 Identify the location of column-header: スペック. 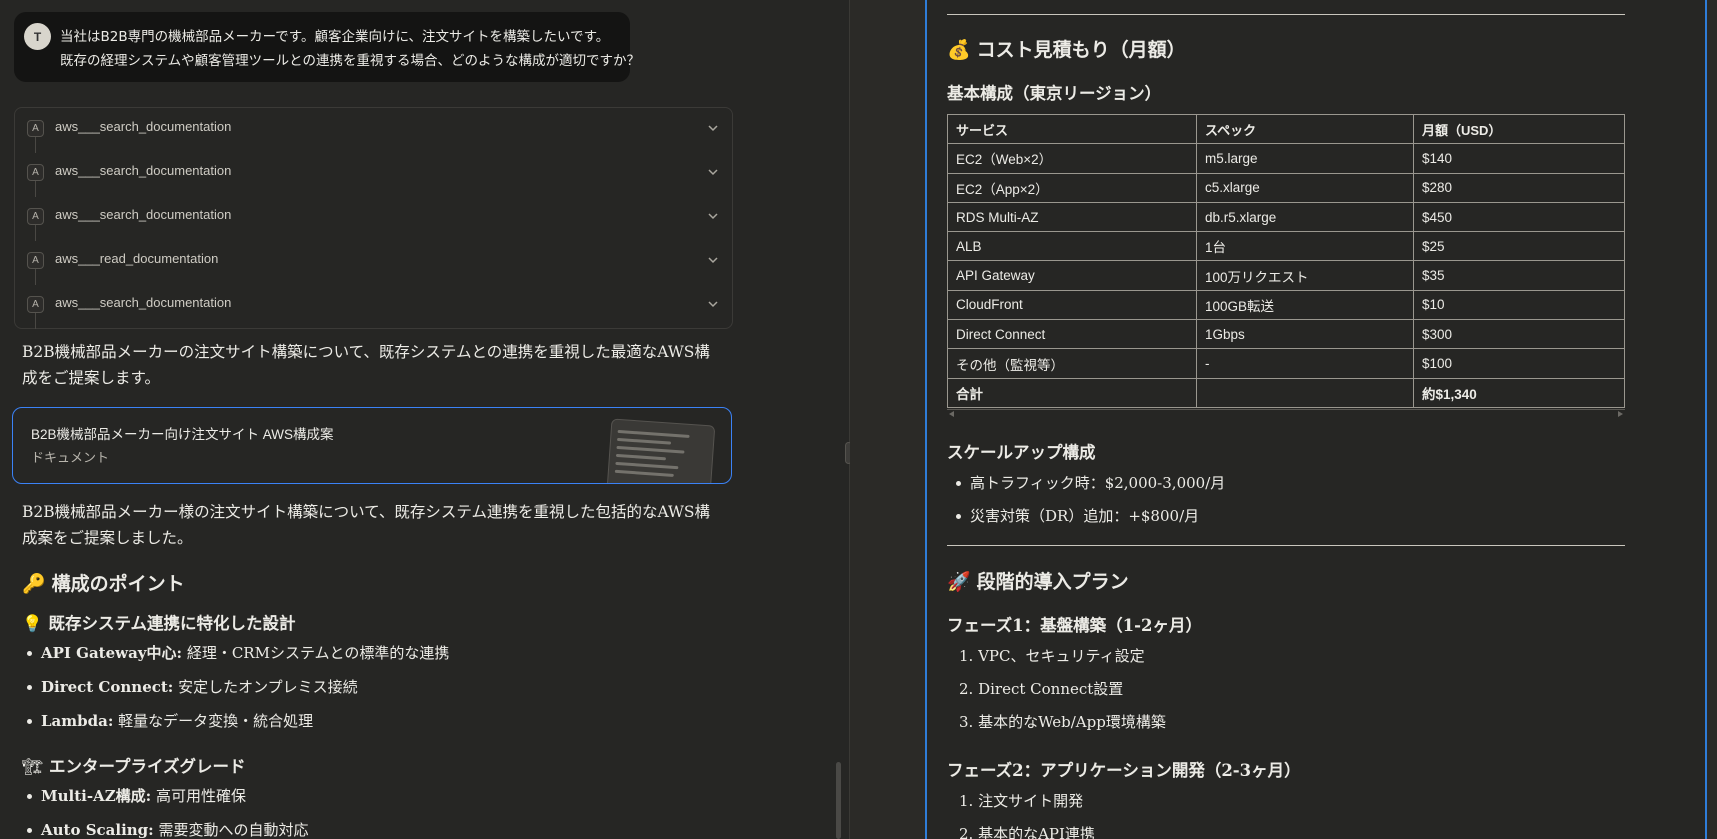
(1305, 129).